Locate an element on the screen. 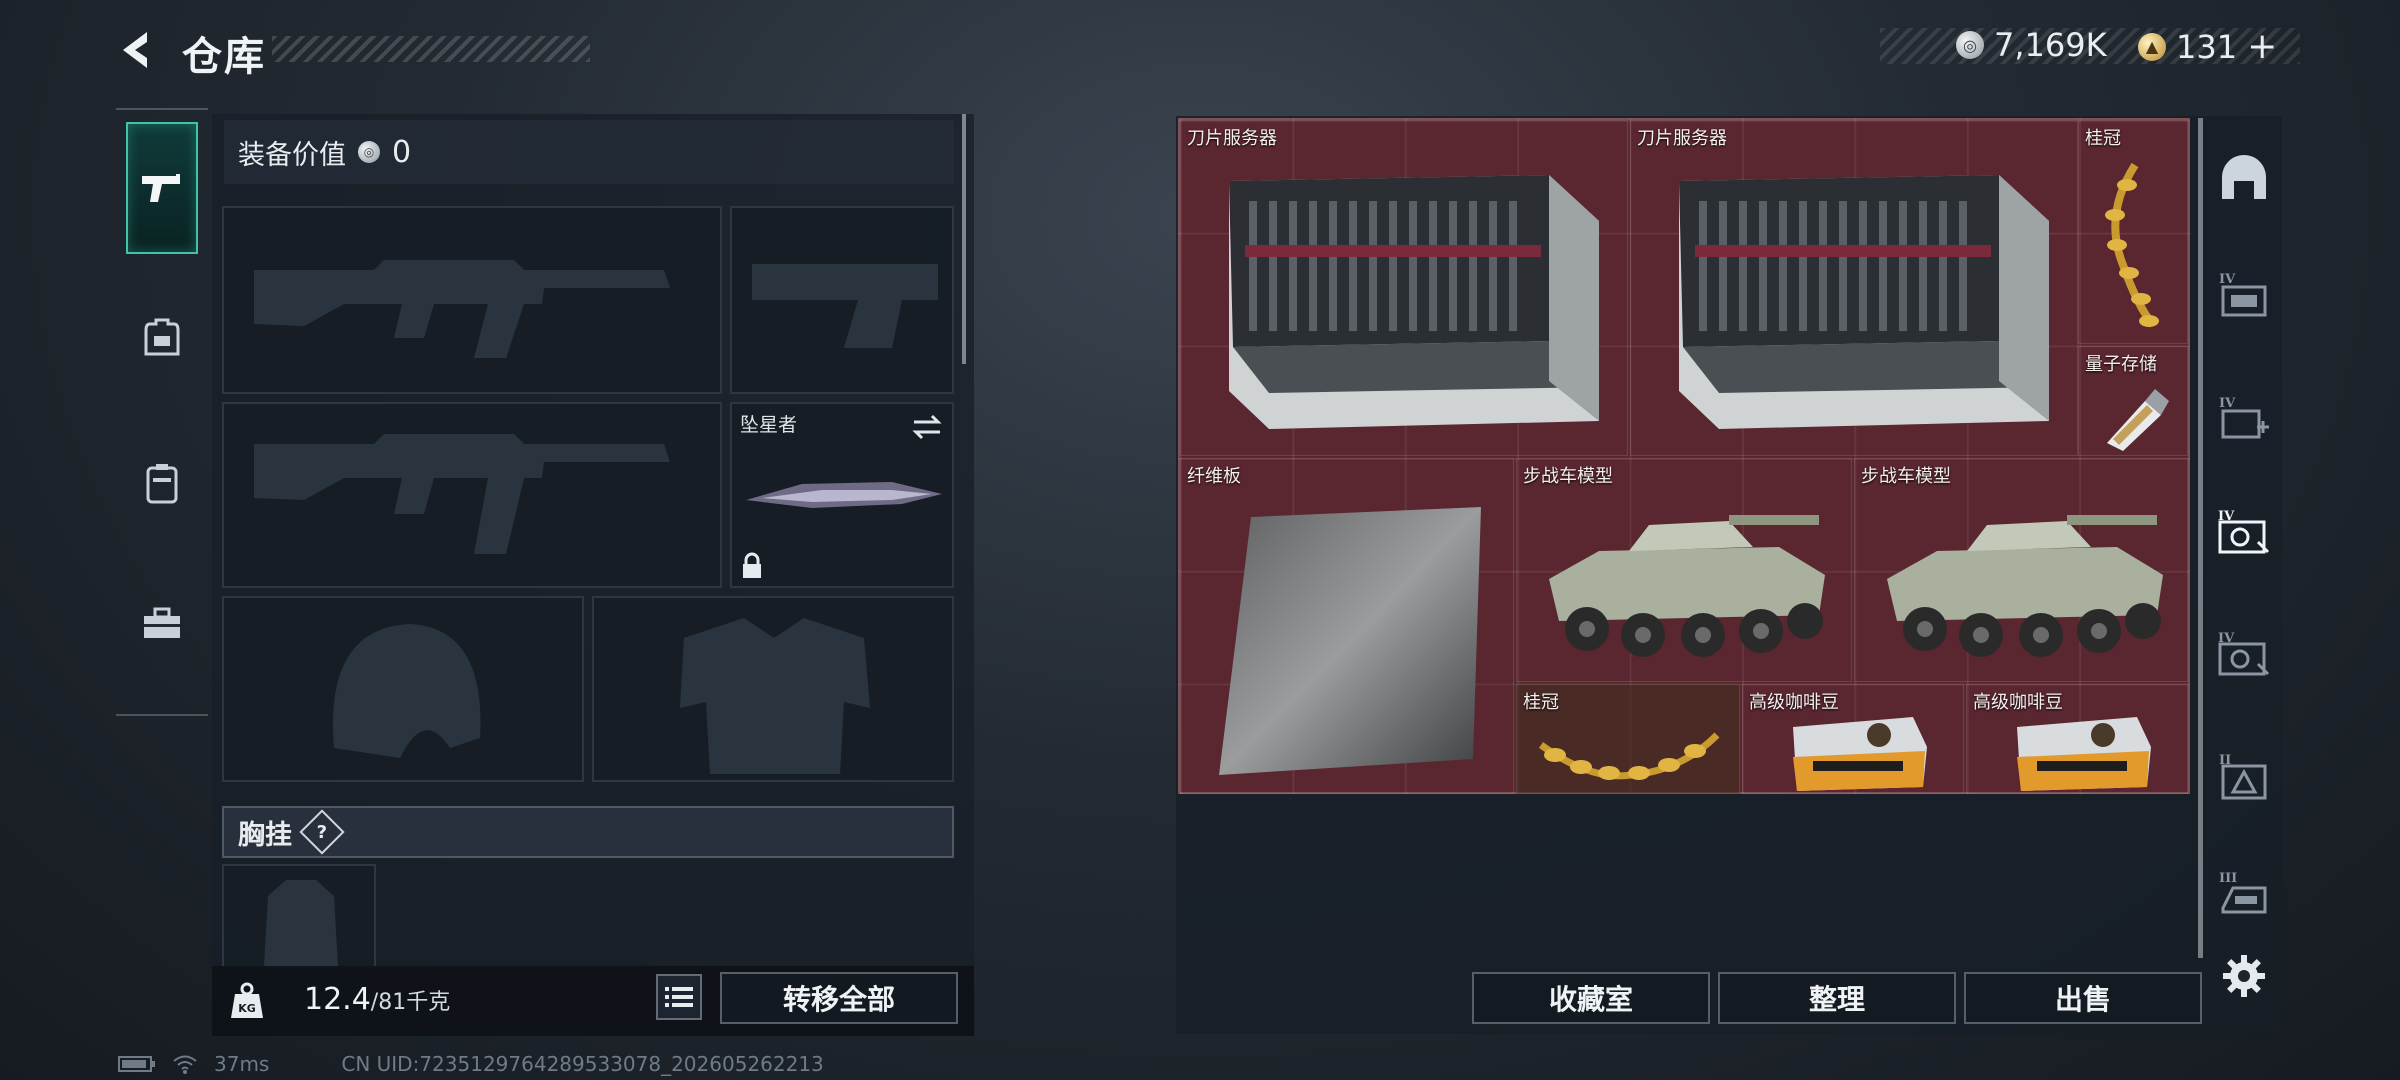  help-button: ? is located at coordinates (322, 832).